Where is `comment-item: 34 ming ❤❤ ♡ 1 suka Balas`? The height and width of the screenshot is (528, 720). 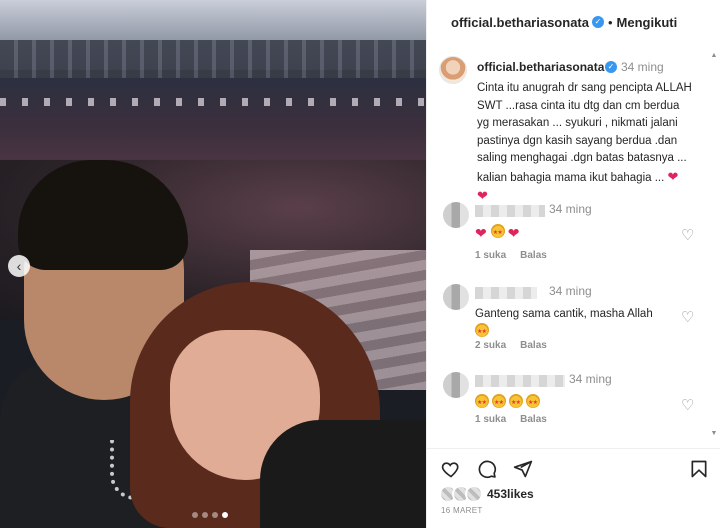
comment-item: 34 ming ❤❤ ♡ 1 suka Balas is located at coordinates (567, 242).